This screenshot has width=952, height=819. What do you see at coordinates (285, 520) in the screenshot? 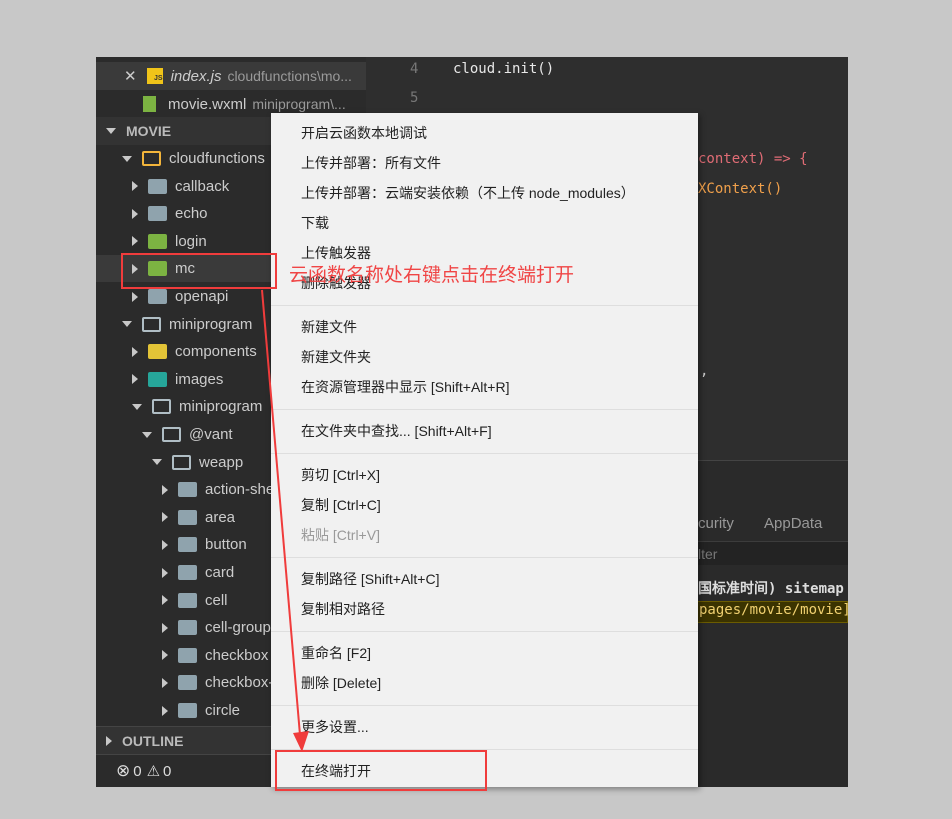
I see `annotation-arrow` at bounding box center [285, 520].